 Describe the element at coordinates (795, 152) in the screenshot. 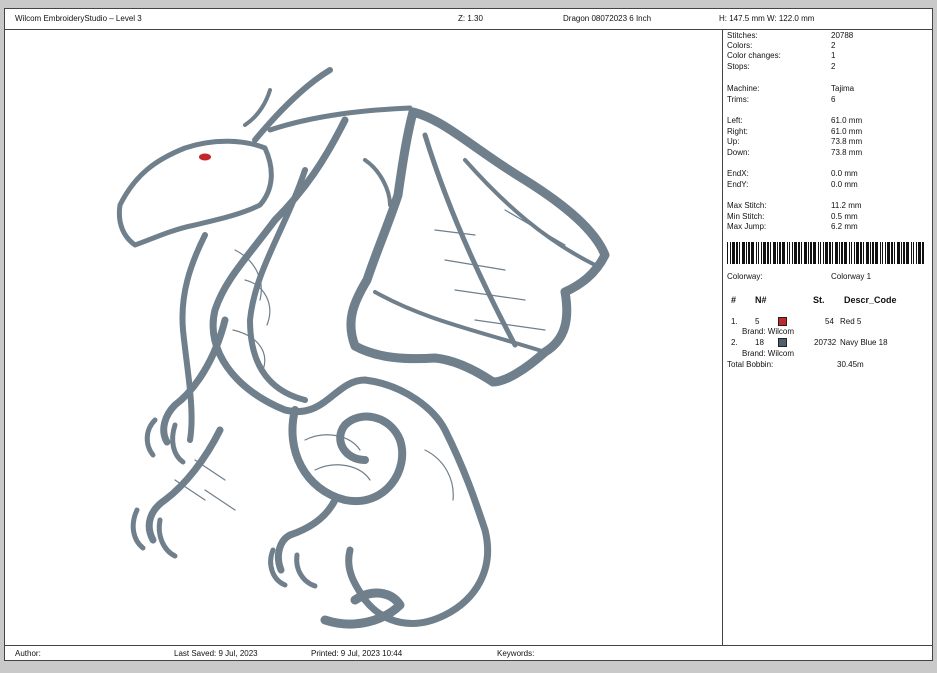

I see `stat-row: Down: 73.8 mm` at that location.